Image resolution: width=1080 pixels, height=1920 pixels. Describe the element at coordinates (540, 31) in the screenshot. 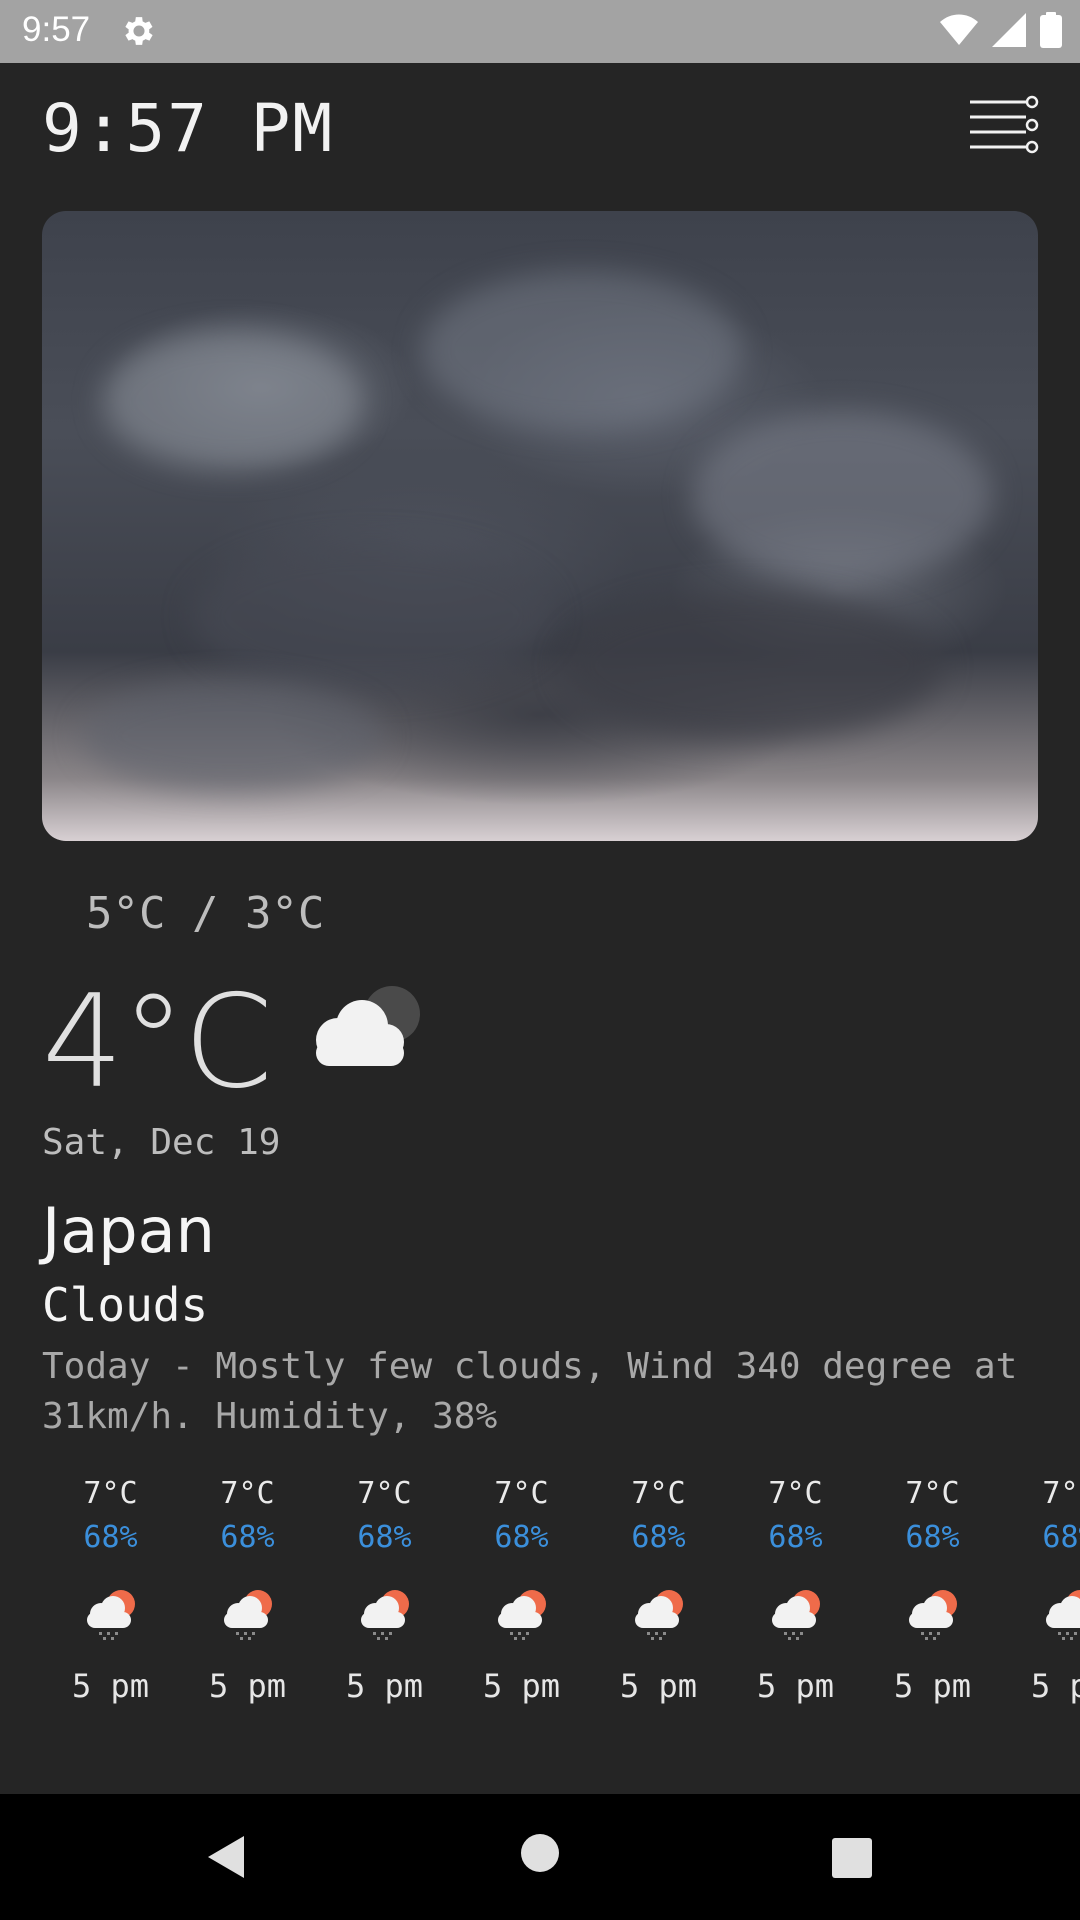

I see `status-bar: 9:57` at that location.